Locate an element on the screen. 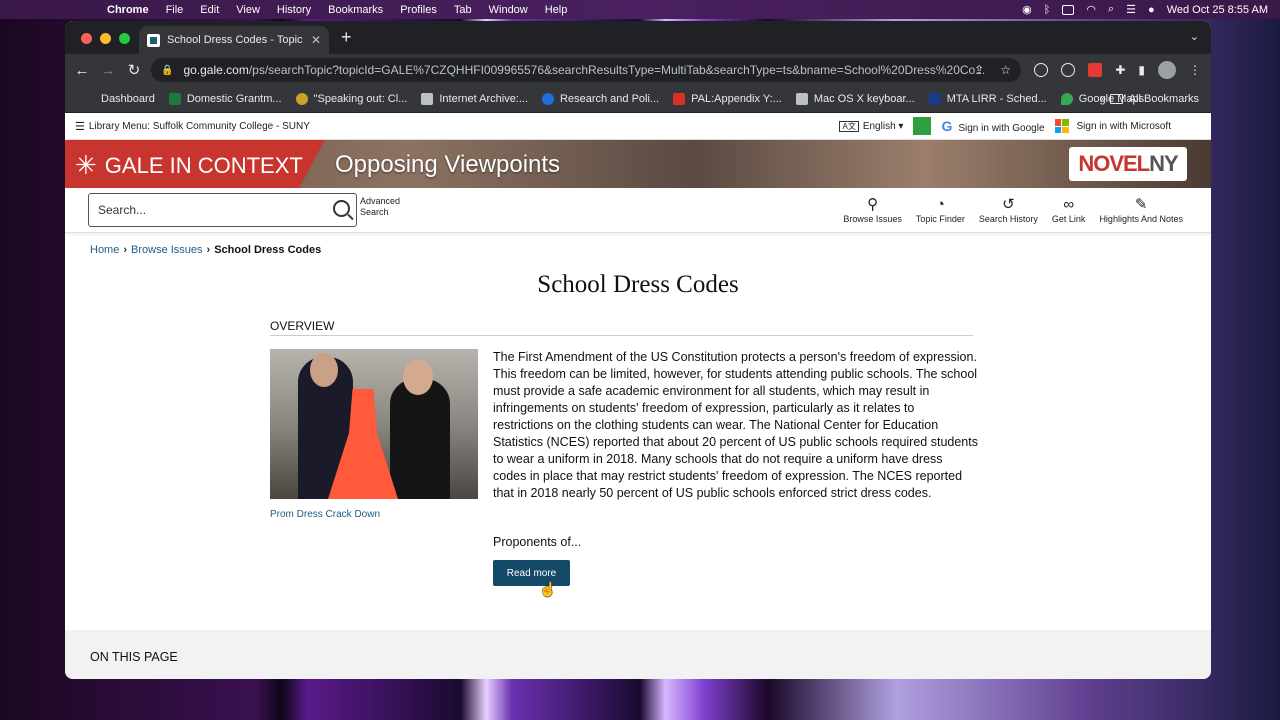 This screenshot has height=720, width=1280. tool-label: Search History is located at coordinates (1008, 219).